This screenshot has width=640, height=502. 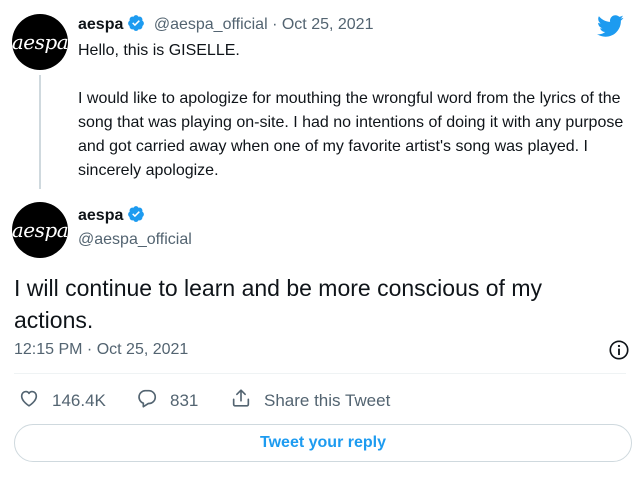 I want to click on tweet-your-reply-button: Tweet your reply, so click(x=323, y=443).